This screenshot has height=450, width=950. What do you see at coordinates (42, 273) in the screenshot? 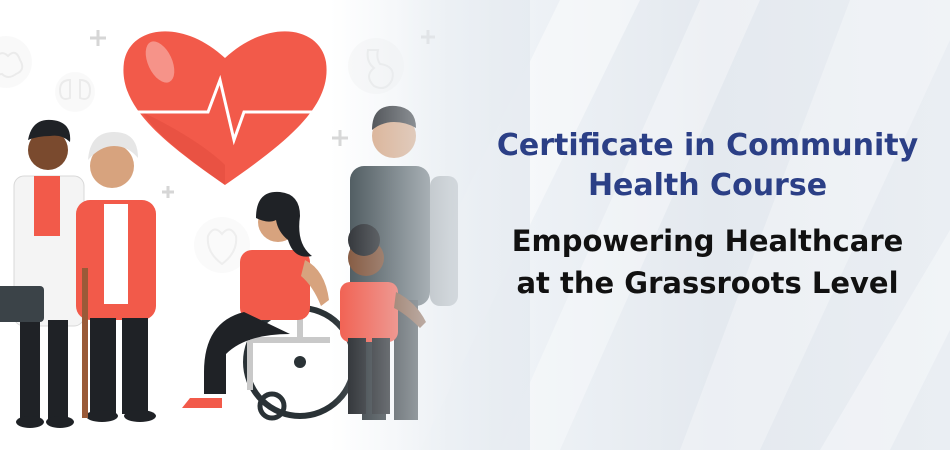
I see `doctor-figure` at bounding box center [42, 273].